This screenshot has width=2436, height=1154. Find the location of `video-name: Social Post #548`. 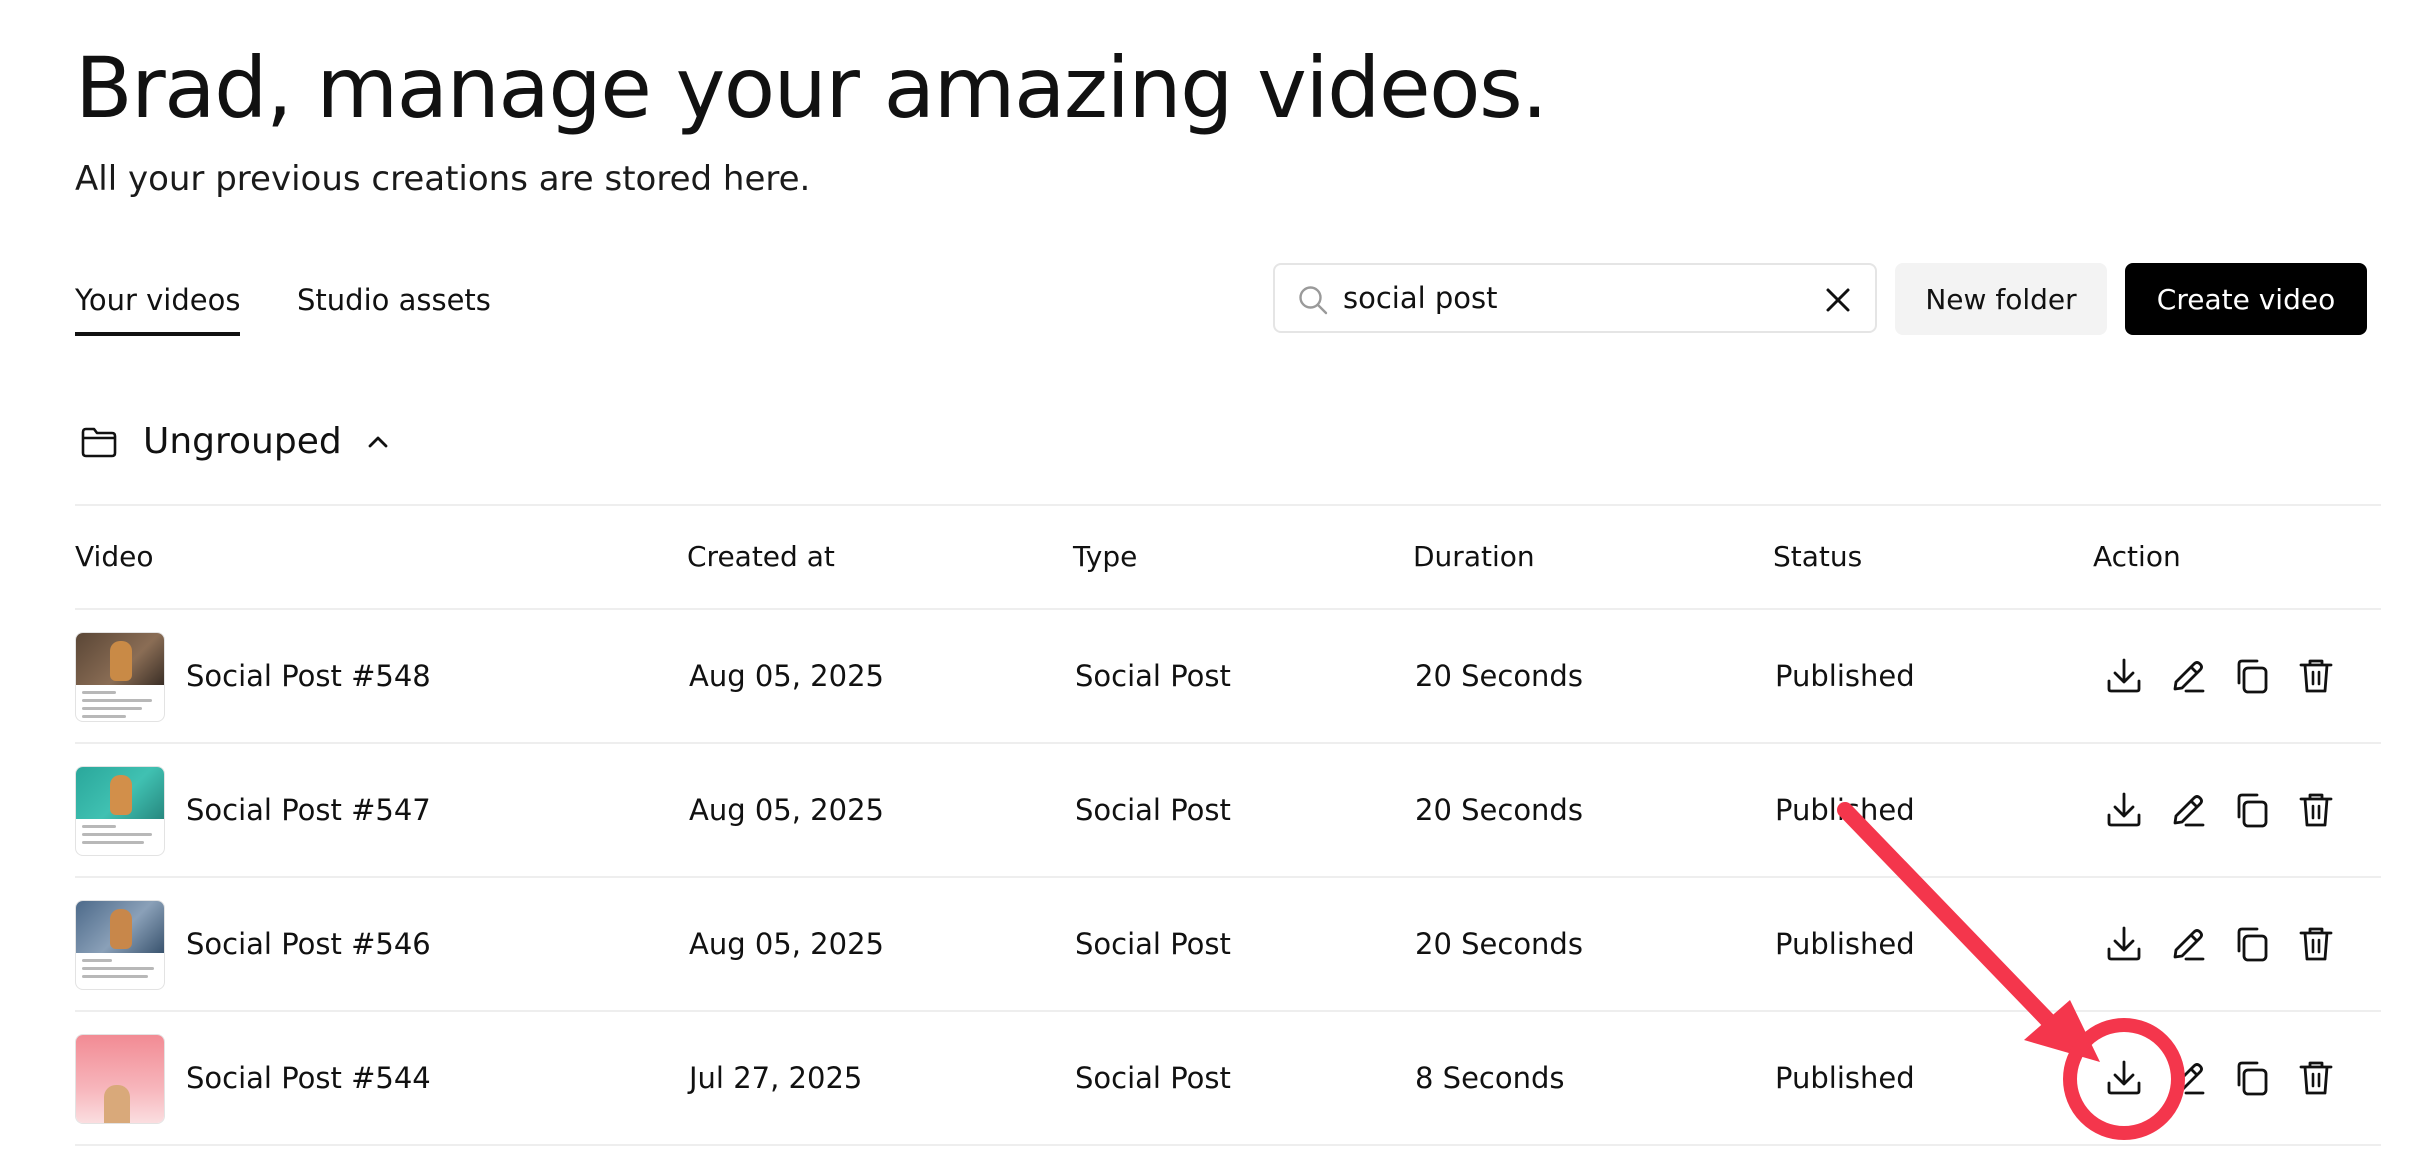

video-name: Social Post #548 is located at coordinates (308, 676).